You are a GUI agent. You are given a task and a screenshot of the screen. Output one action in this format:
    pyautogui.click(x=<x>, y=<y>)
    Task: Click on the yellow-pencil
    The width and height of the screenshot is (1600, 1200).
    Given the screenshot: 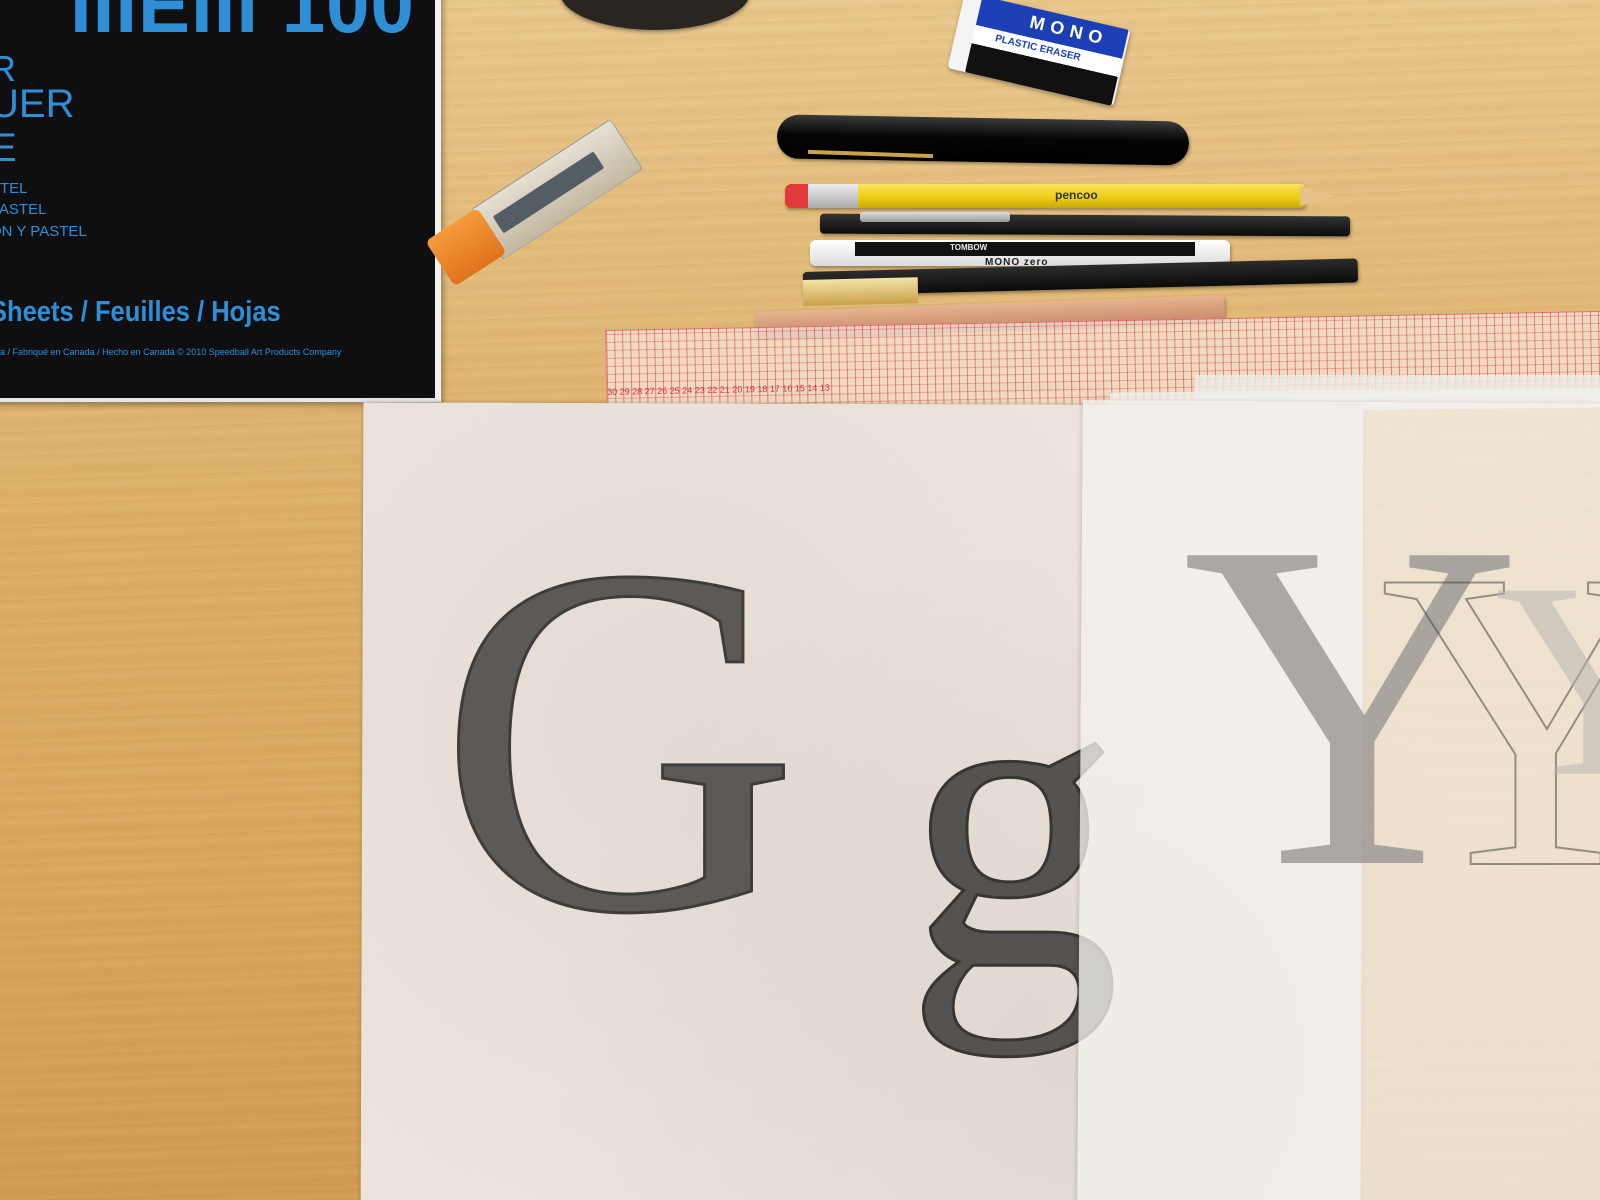 What is the action you would take?
    pyautogui.click(x=1045, y=196)
    